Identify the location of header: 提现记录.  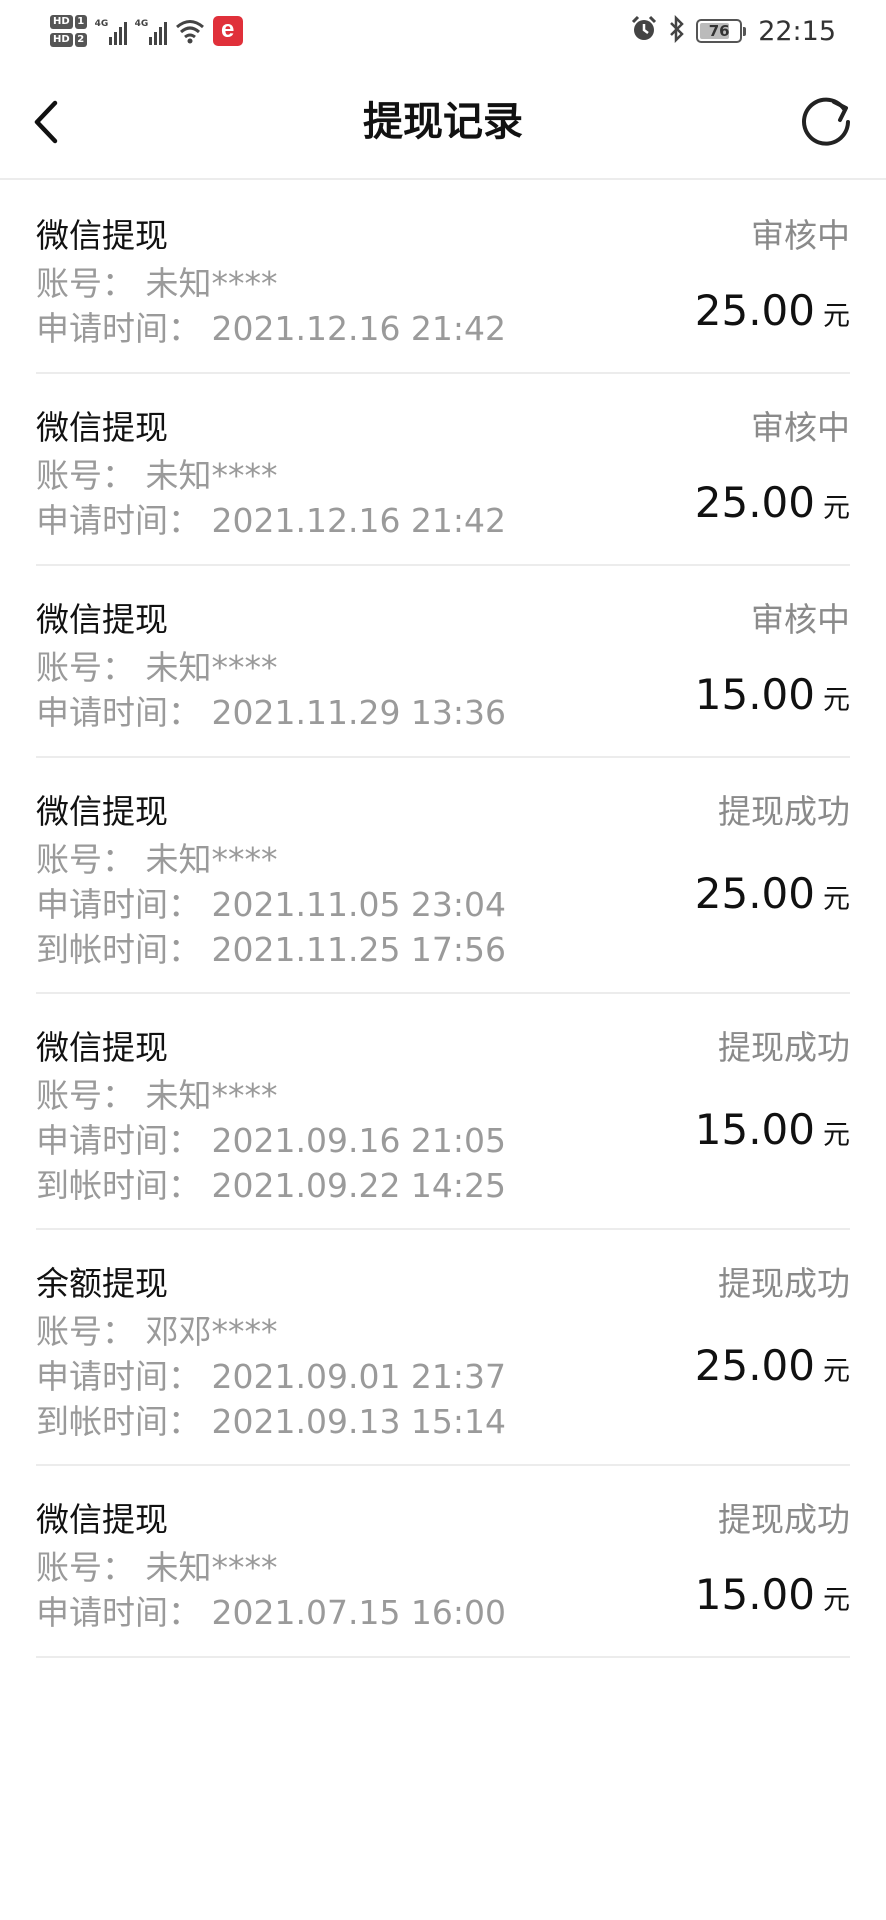
(443, 121).